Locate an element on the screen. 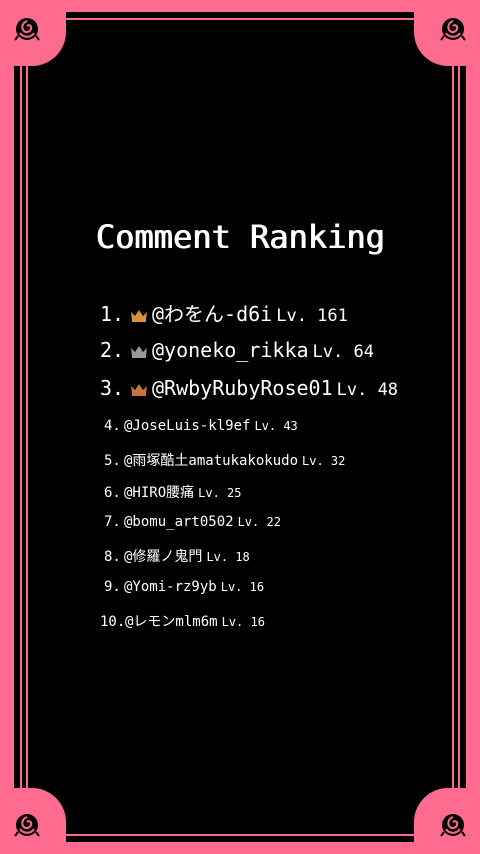 The height and width of the screenshot is (854, 480). user-level: Lv. 64 is located at coordinates (343, 352).